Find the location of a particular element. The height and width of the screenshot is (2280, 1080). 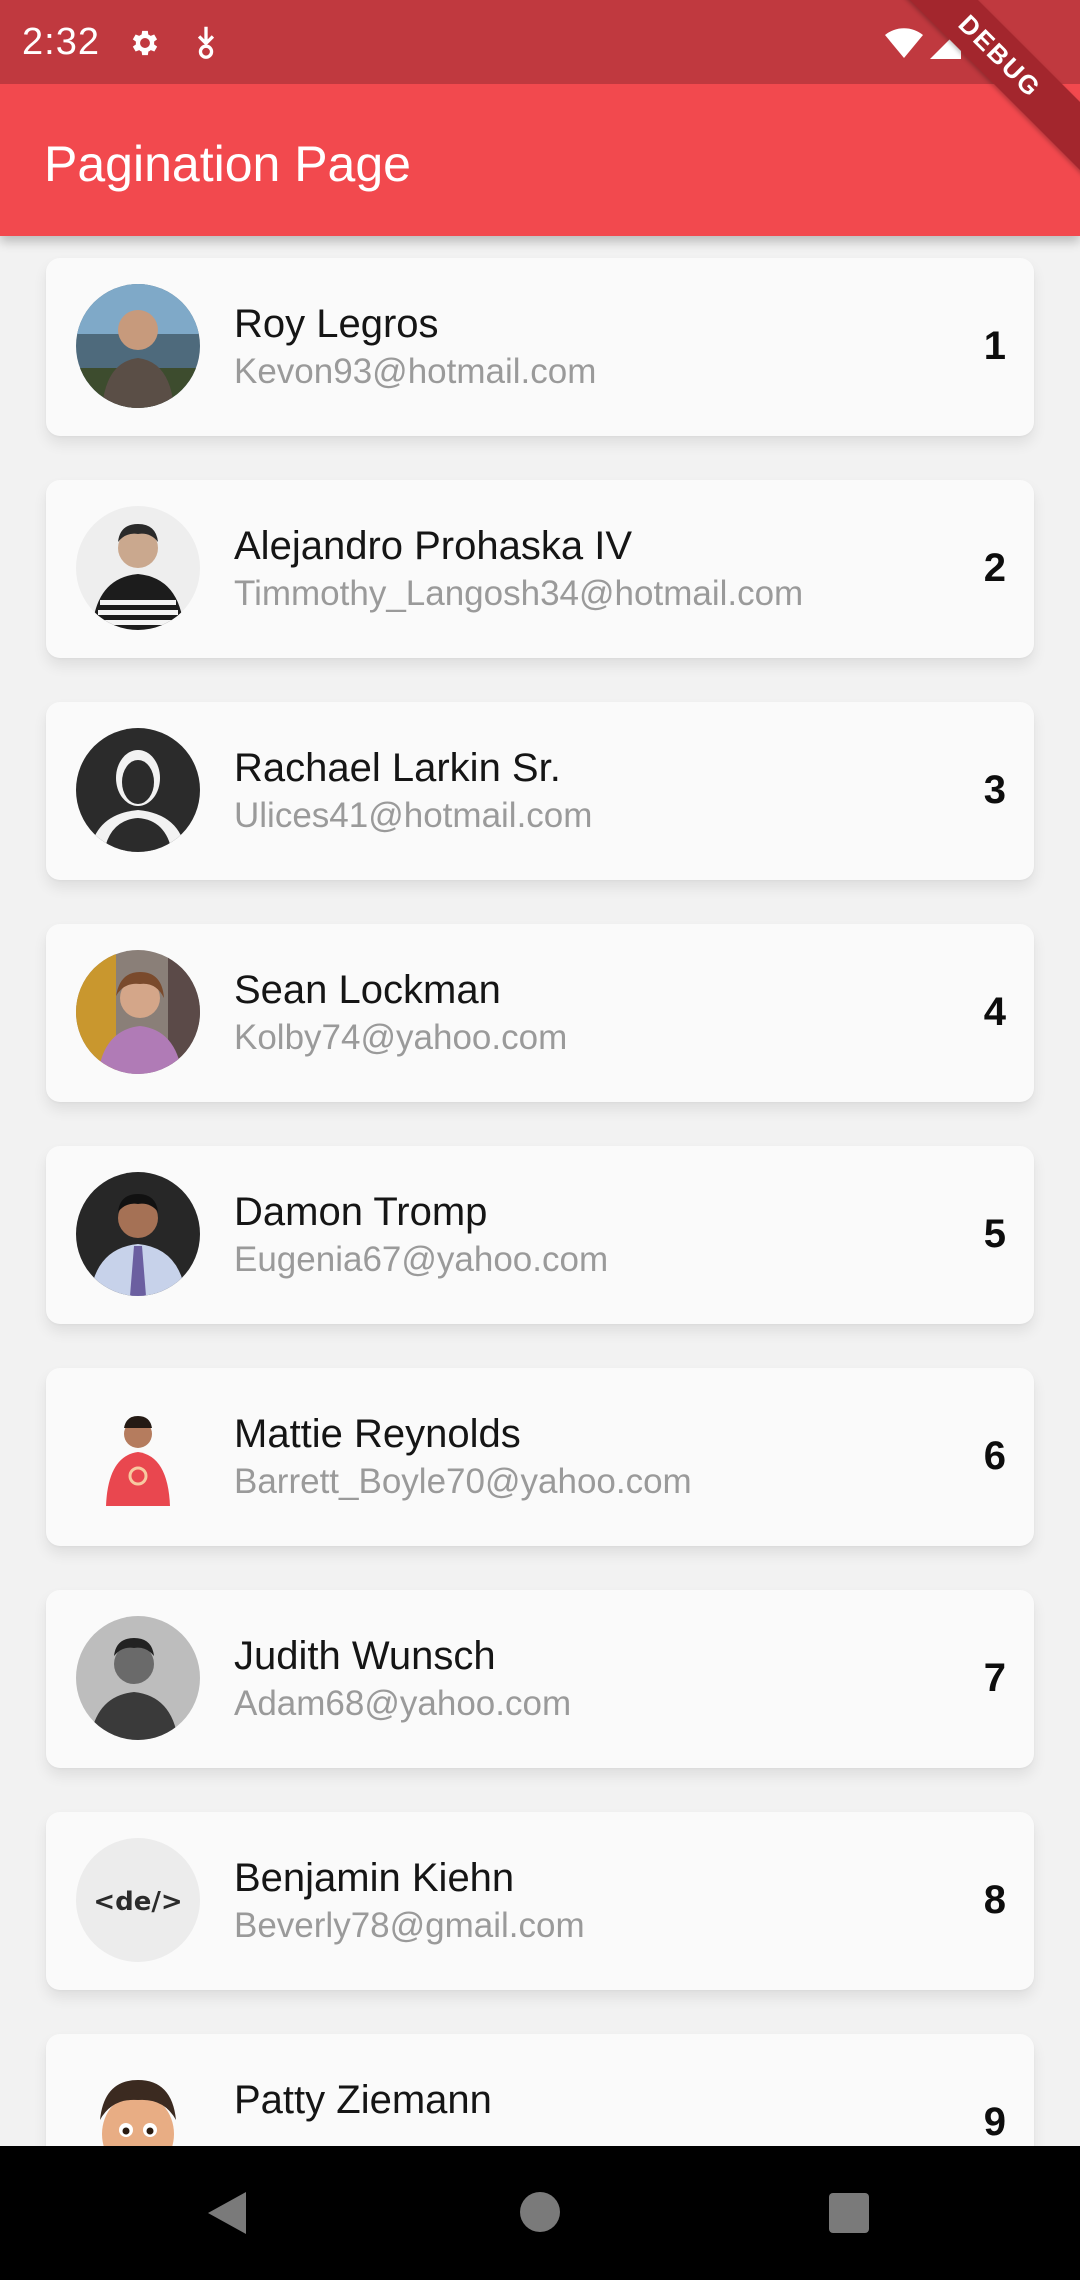

user-email: Kevon93@hotmail.com is located at coordinates (415, 371).